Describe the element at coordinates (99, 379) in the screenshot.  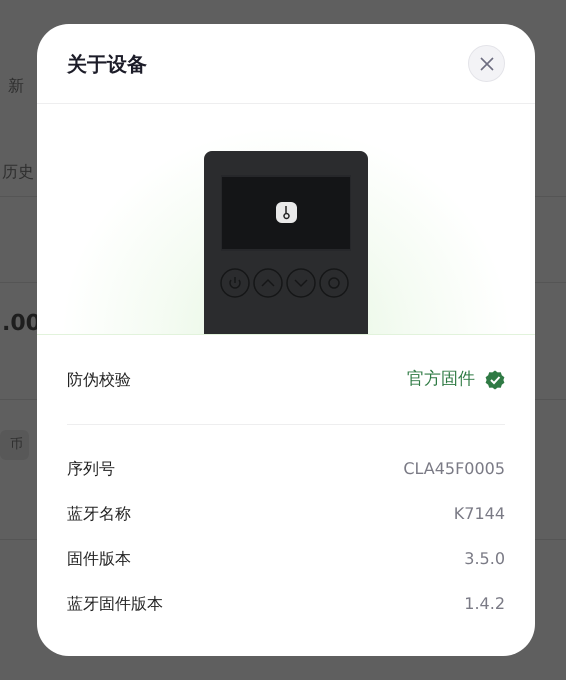
I see `verification-label: 防伪校验` at that location.